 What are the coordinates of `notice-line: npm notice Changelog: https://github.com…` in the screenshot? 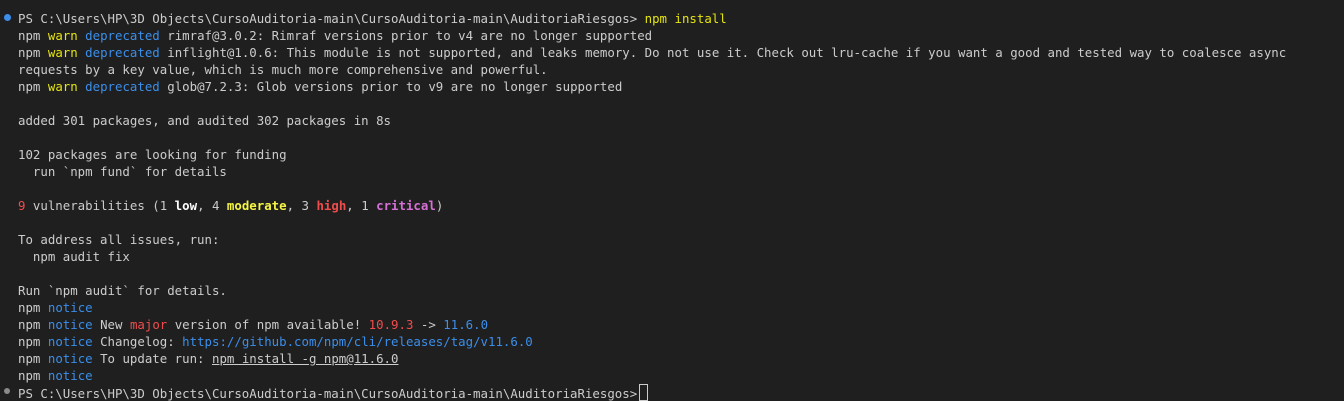 It's located at (681, 341).